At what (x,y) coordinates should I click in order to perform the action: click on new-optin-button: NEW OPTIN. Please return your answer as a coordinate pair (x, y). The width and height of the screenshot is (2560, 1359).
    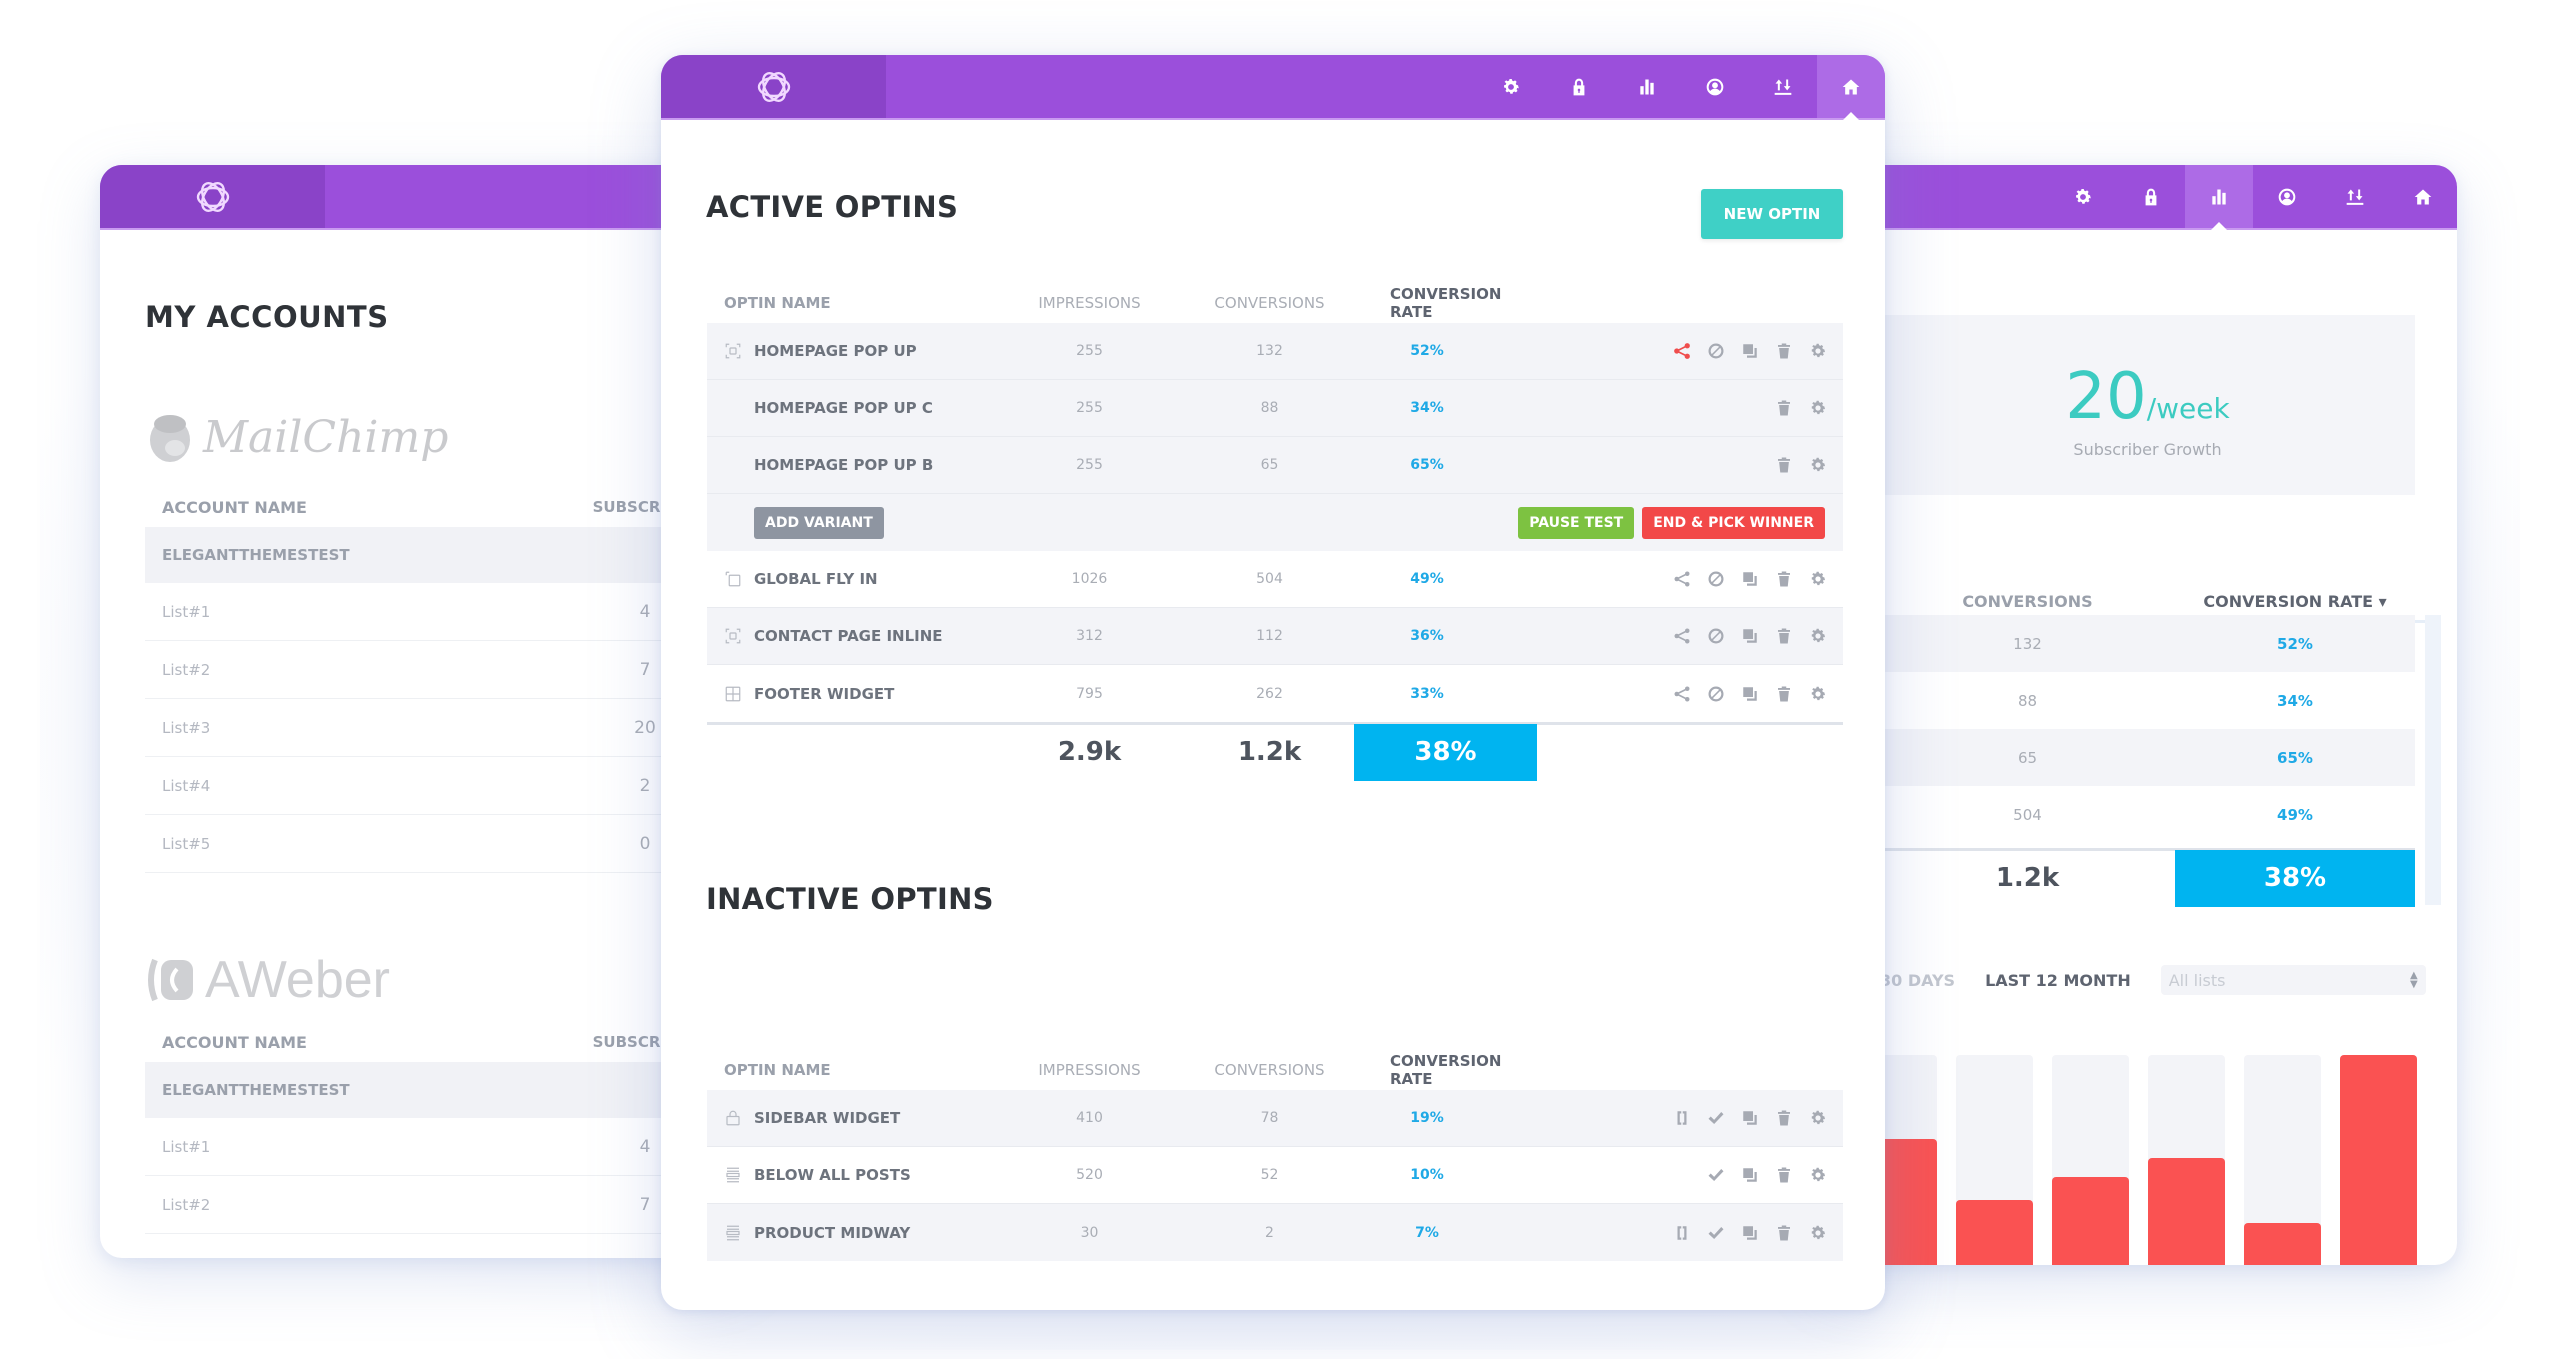
    Looking at the image, I should click on (1772, 214).